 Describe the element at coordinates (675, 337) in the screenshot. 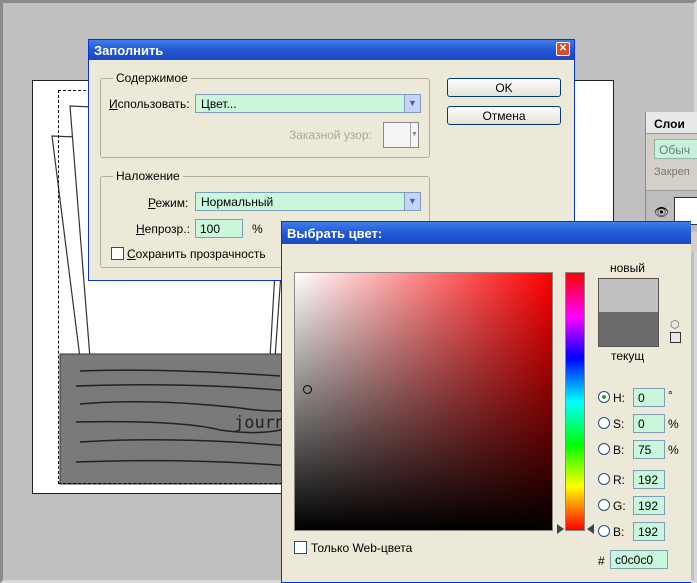

I see `web-safe-swatch` at that location.